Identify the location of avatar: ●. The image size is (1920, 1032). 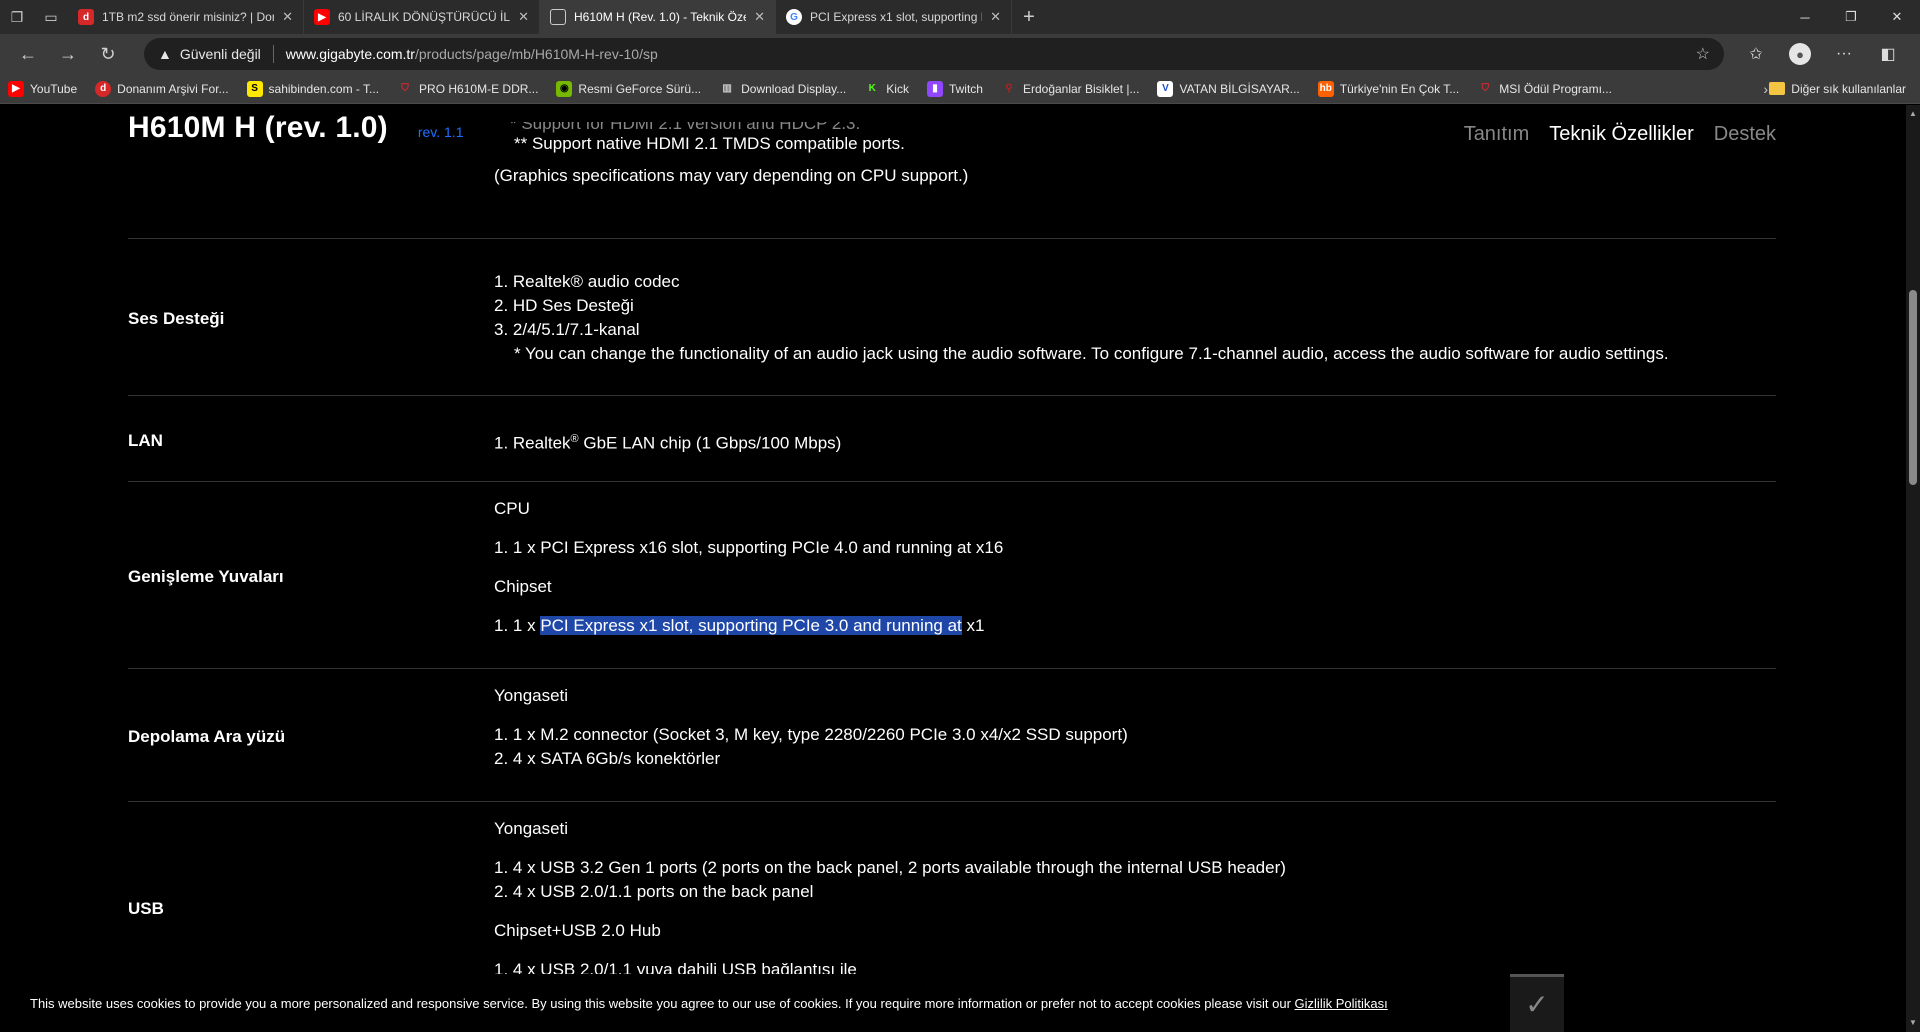
(1800, 54).